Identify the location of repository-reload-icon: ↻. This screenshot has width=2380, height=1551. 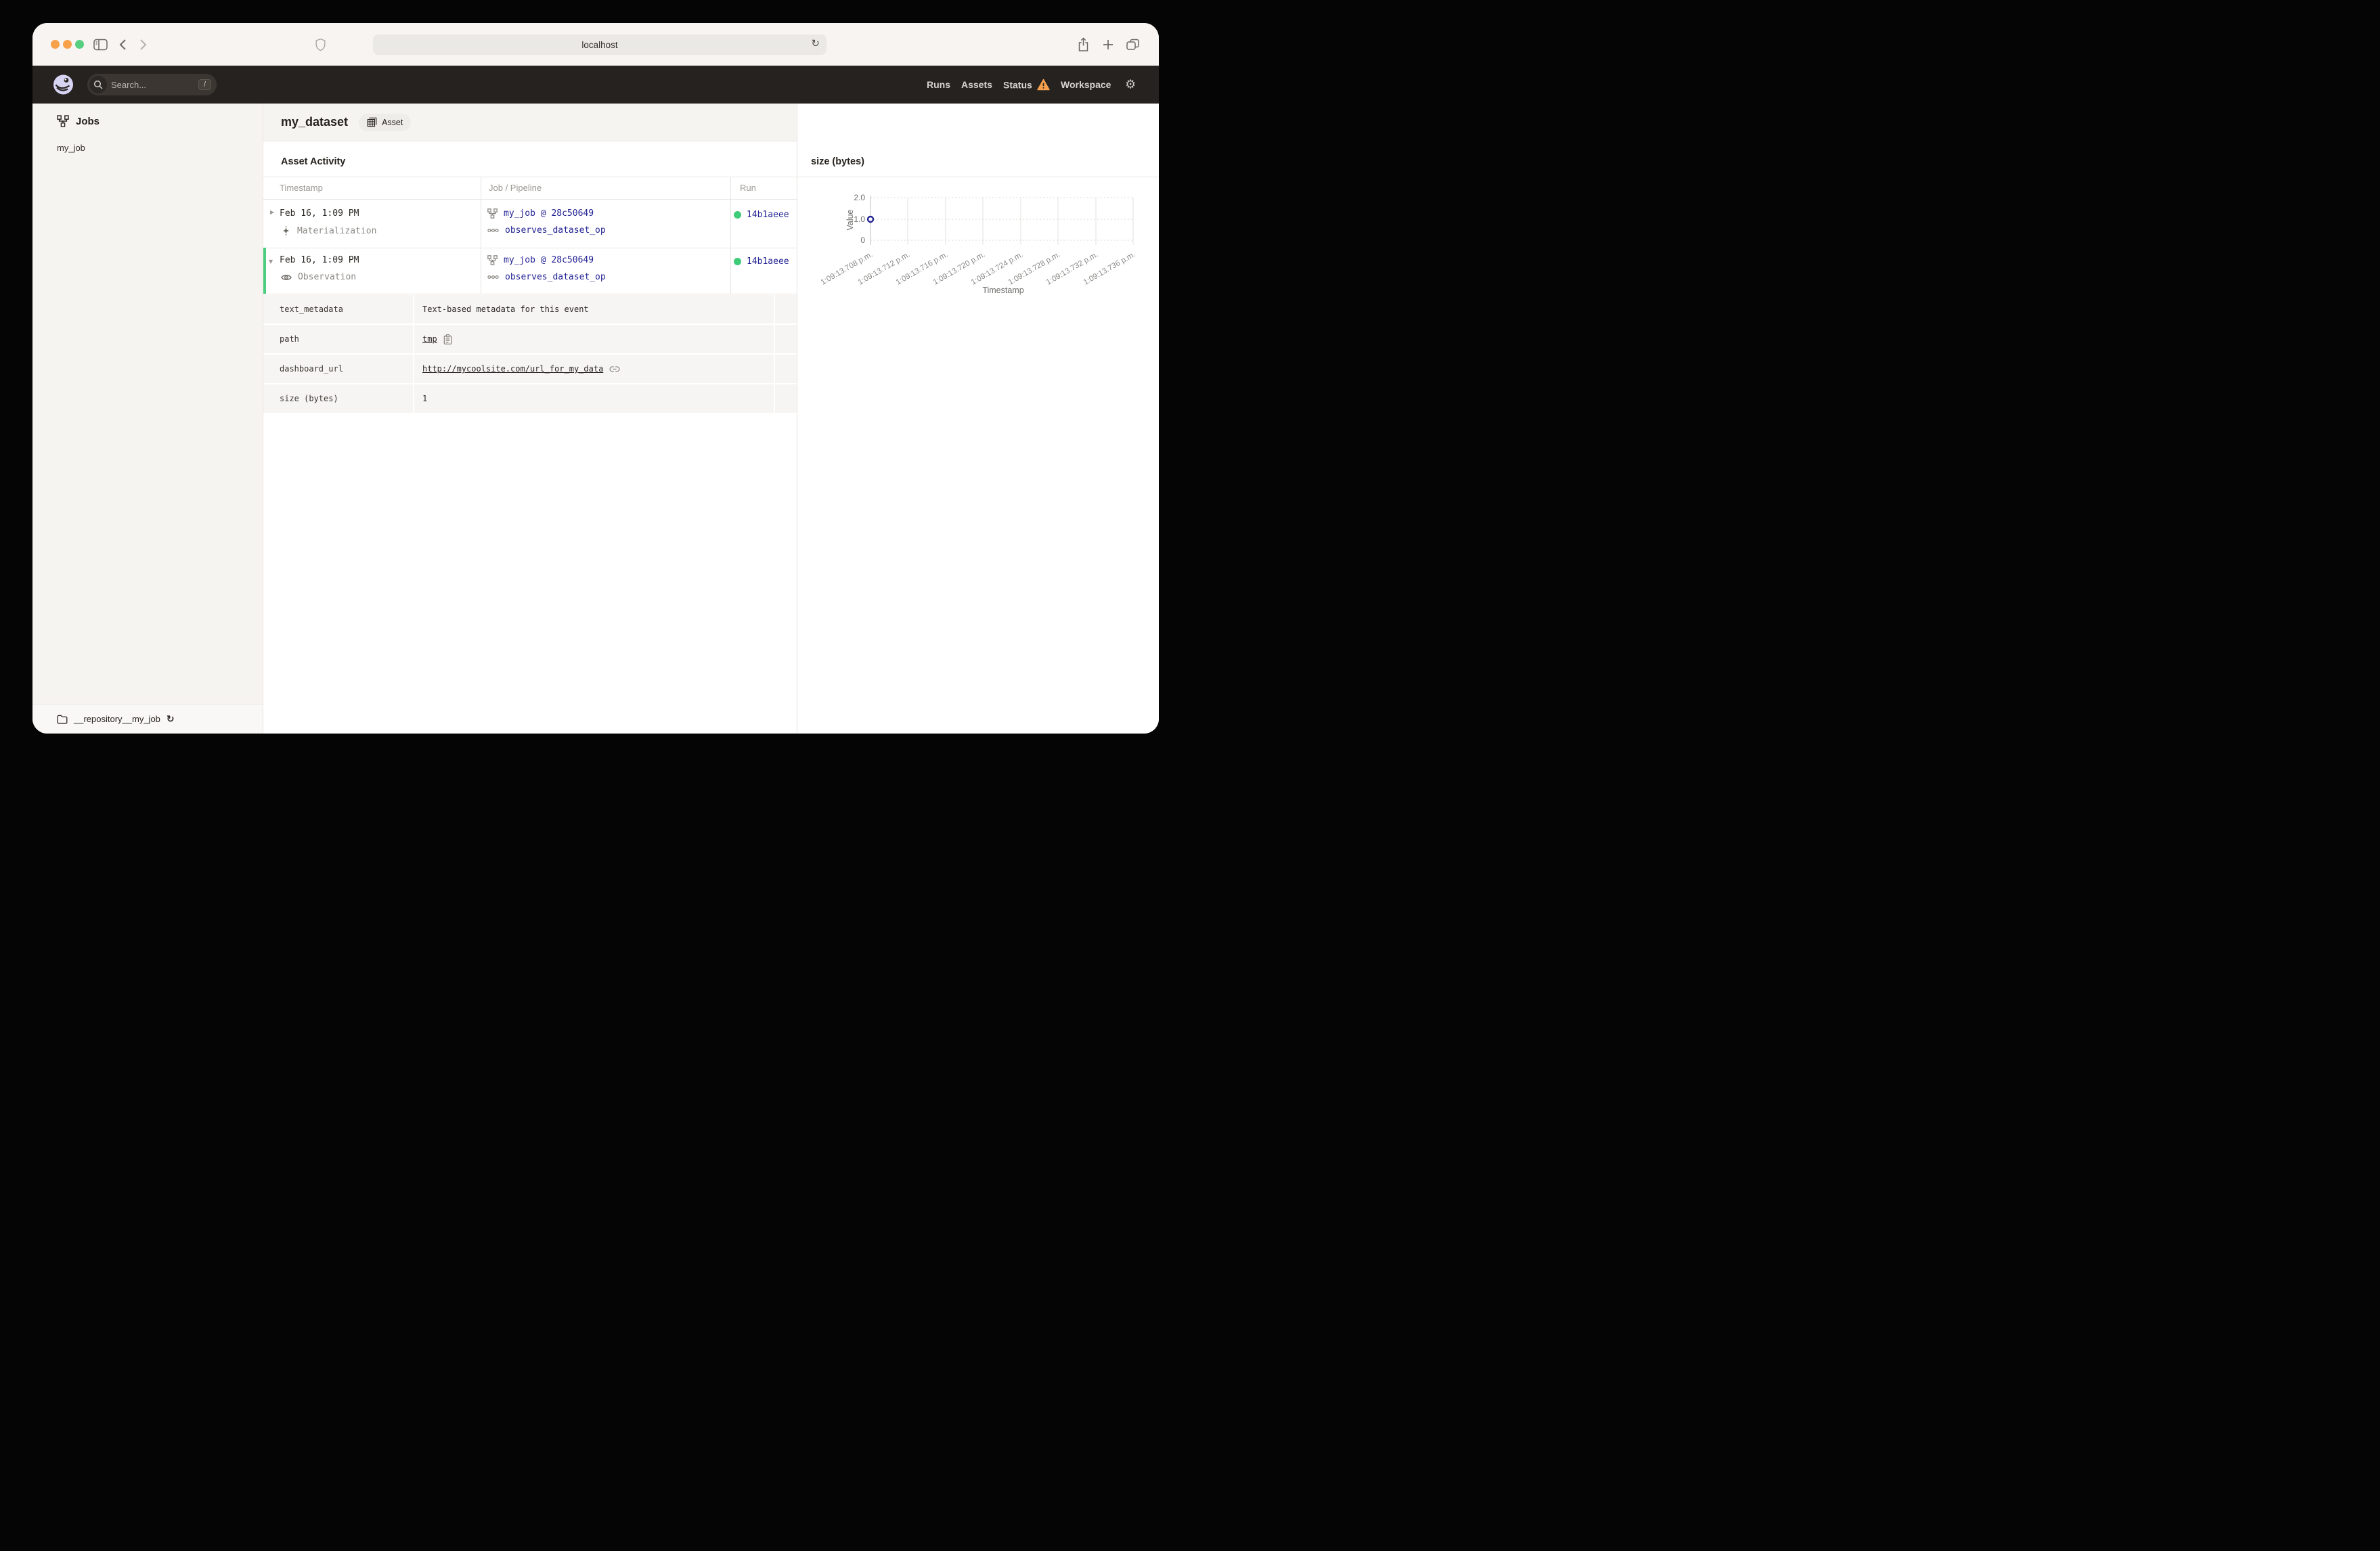
(171, 719).